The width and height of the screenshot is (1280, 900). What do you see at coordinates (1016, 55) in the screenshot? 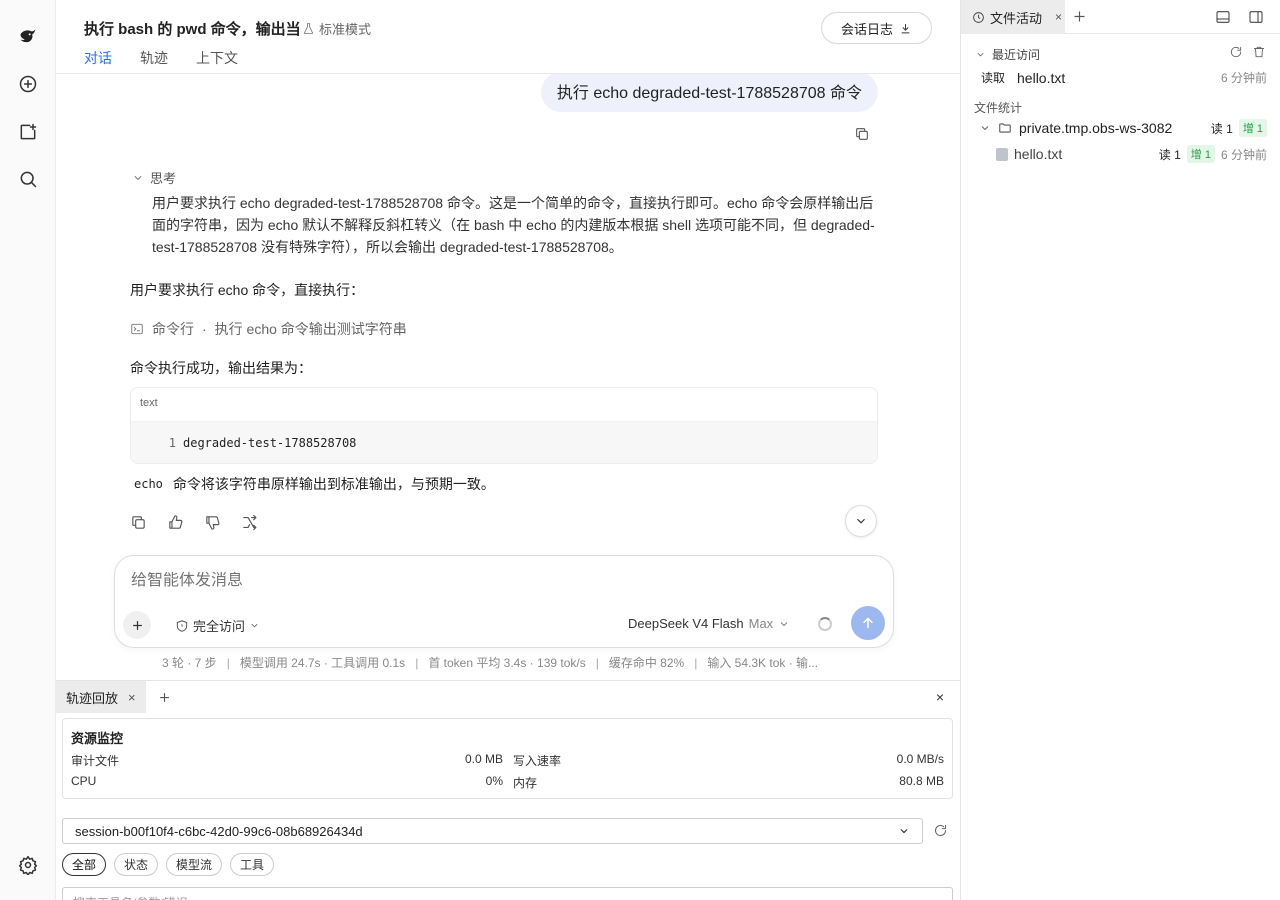
I see `recent-access-label: 最近访问` at bounding box center [1016, 55].